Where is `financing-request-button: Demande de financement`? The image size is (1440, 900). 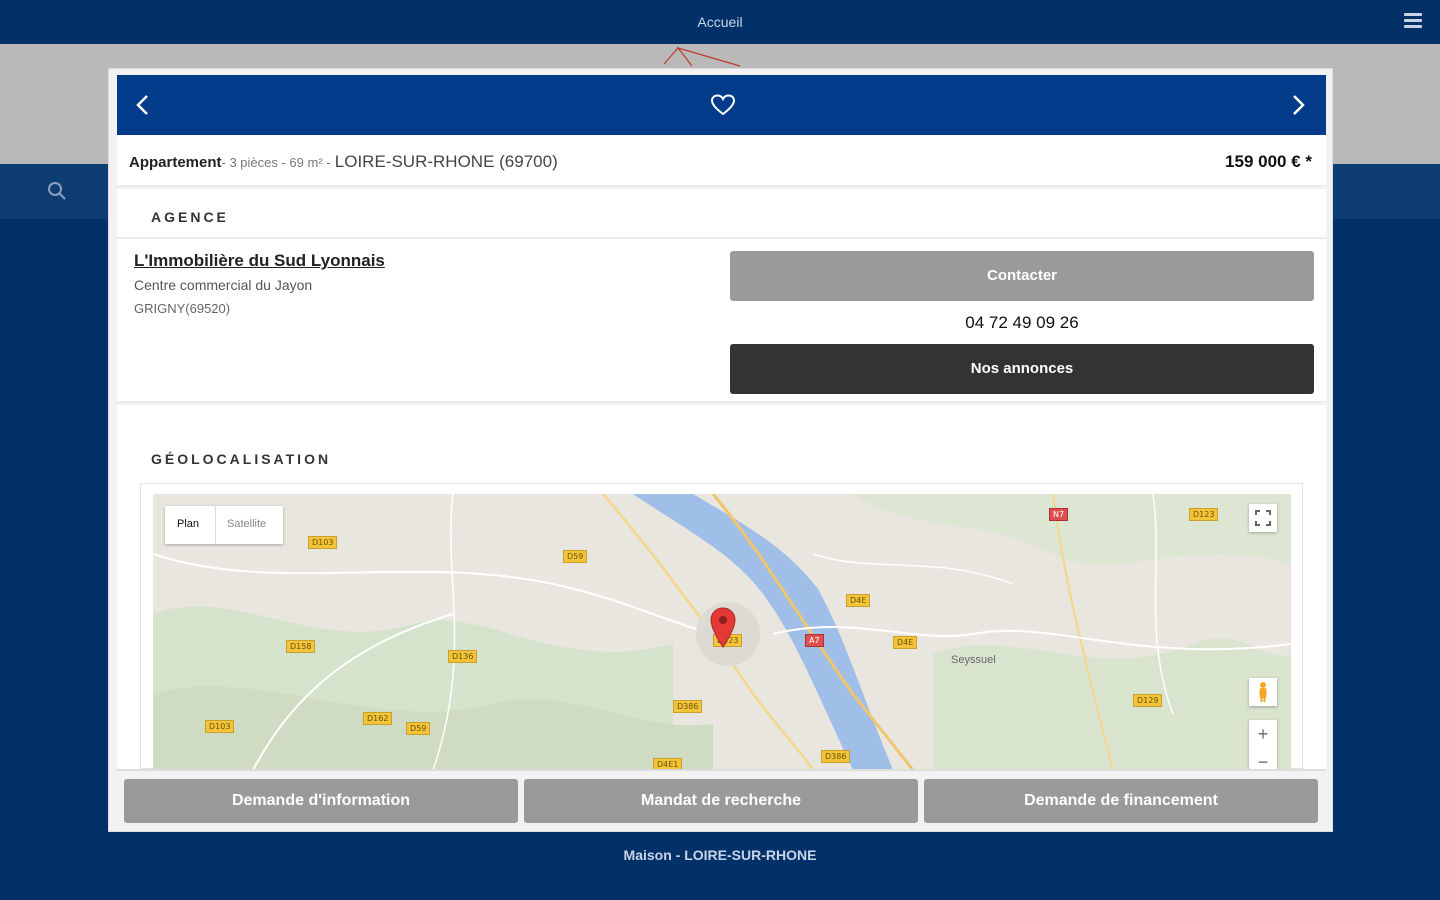 financing-request-button: Demande de financement is located at coordinates (1121, 801).